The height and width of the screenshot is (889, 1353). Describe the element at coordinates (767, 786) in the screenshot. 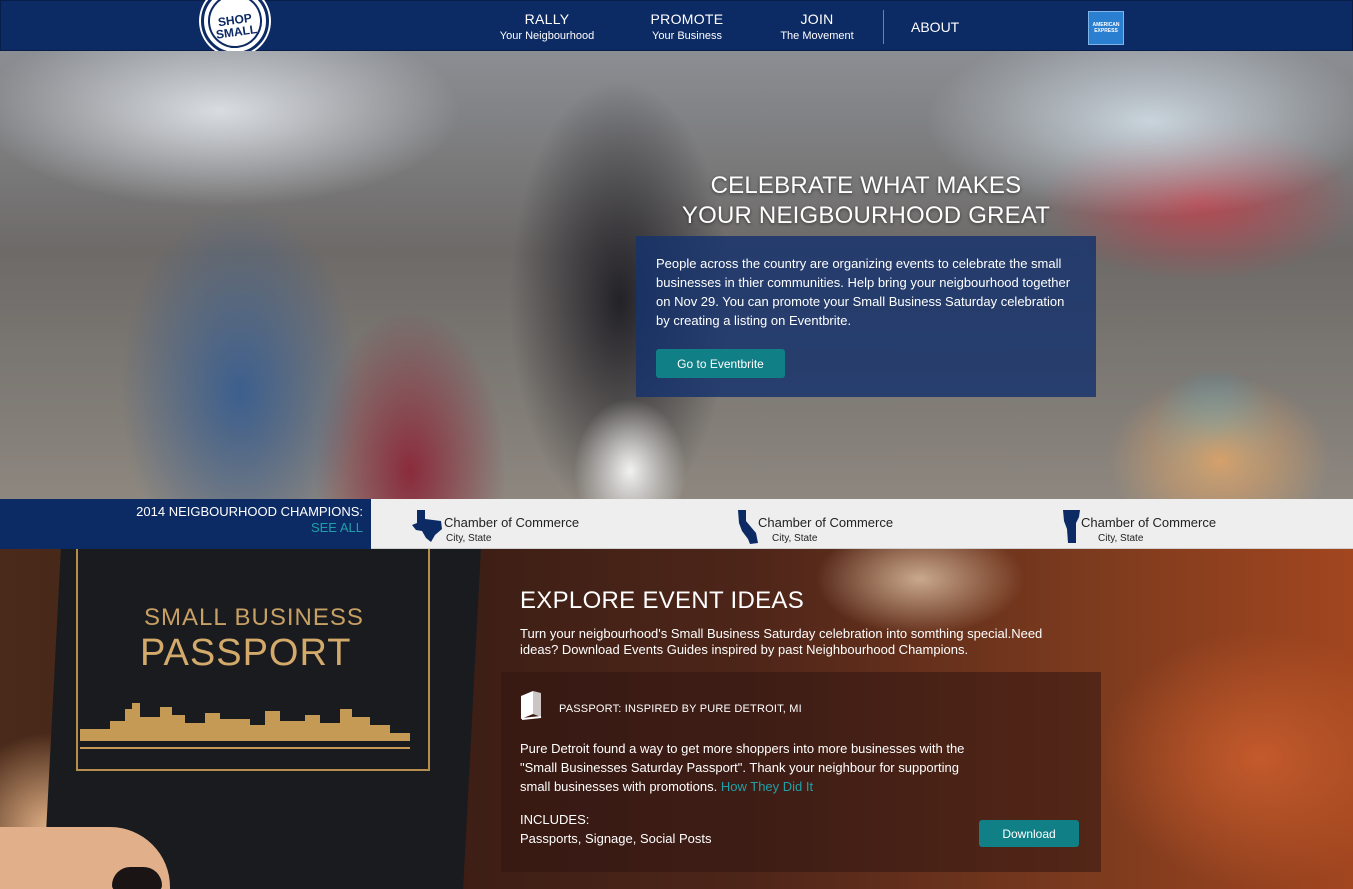

I see `how-they-did-it-link: How They Did It` at that location.